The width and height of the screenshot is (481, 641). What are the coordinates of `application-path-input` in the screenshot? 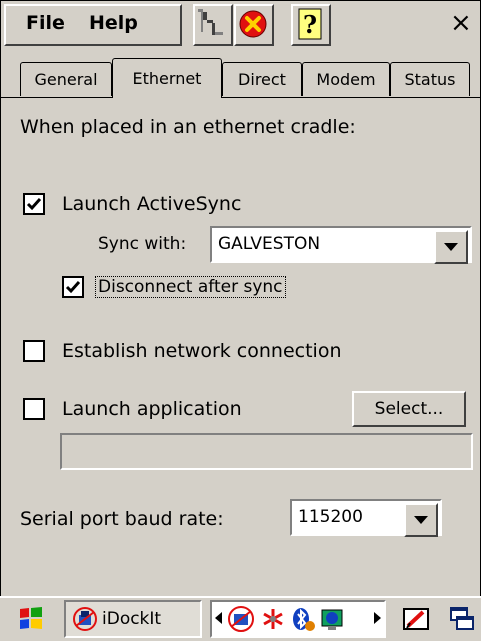 It's located at (266, 451).